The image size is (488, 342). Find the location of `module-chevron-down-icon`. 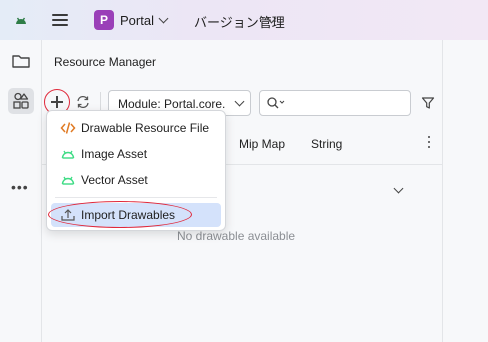

module-chevron-down-icon is located at coordinates (239, 101).